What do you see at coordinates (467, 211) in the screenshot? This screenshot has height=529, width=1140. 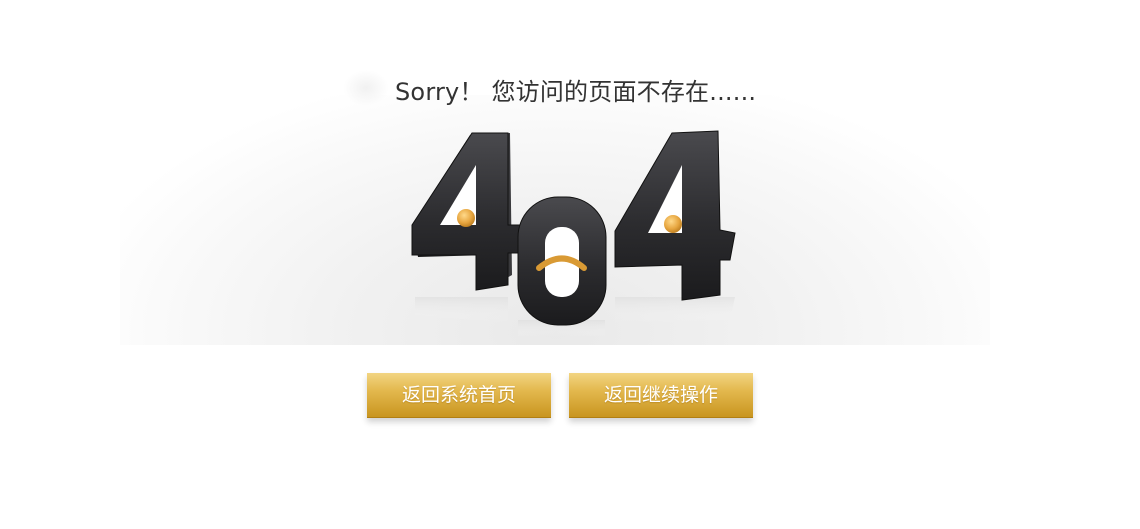 I see `digit-four-left` at bounding box center [467, 211].